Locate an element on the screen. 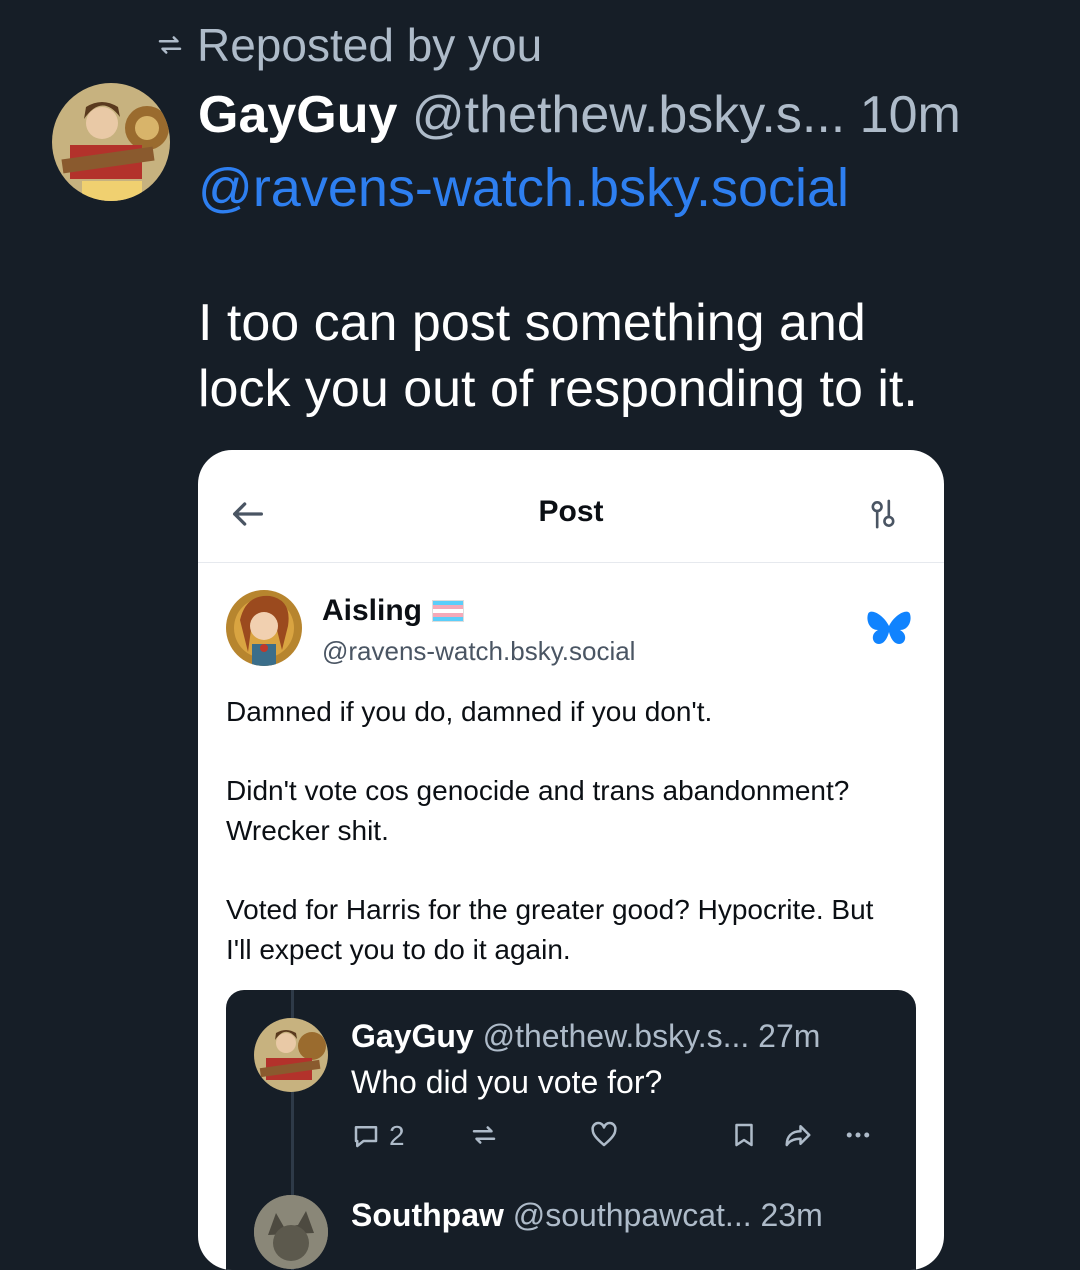 The height and width of the screenshot is (1270, 1080). author-name: GayGuy is located at coordinates (297, 115).